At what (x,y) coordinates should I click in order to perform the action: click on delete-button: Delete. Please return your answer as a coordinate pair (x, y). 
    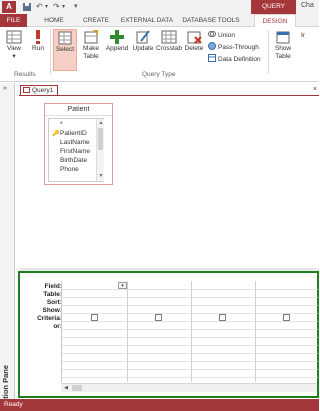
    Looking at the image, I should click on (194, 49).